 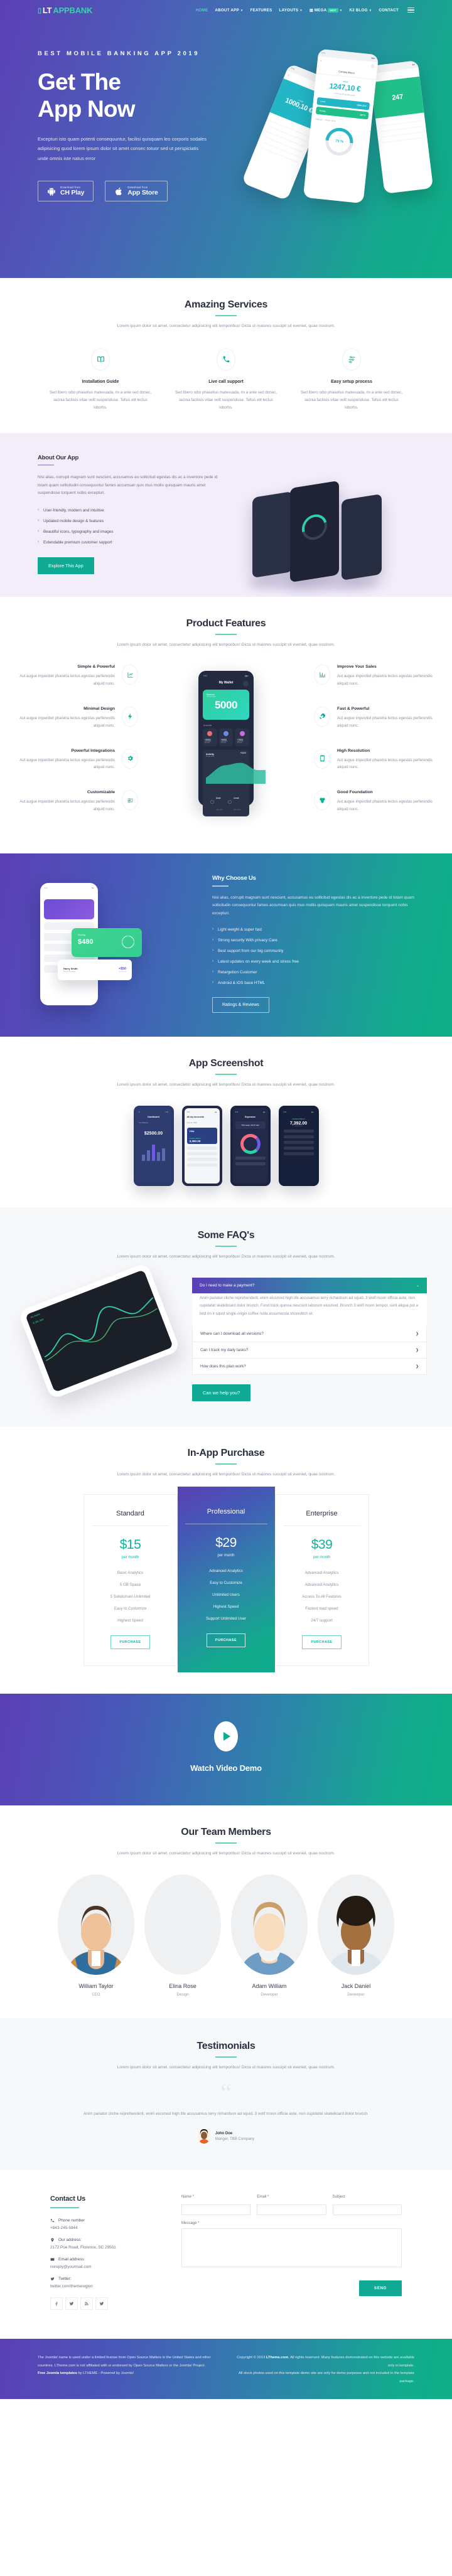 What do you see at coordinates (322, 1642) in the screenshot?
I see `purchase-button-enterprise: PURCHASE` at bounding box center [322, 1642].